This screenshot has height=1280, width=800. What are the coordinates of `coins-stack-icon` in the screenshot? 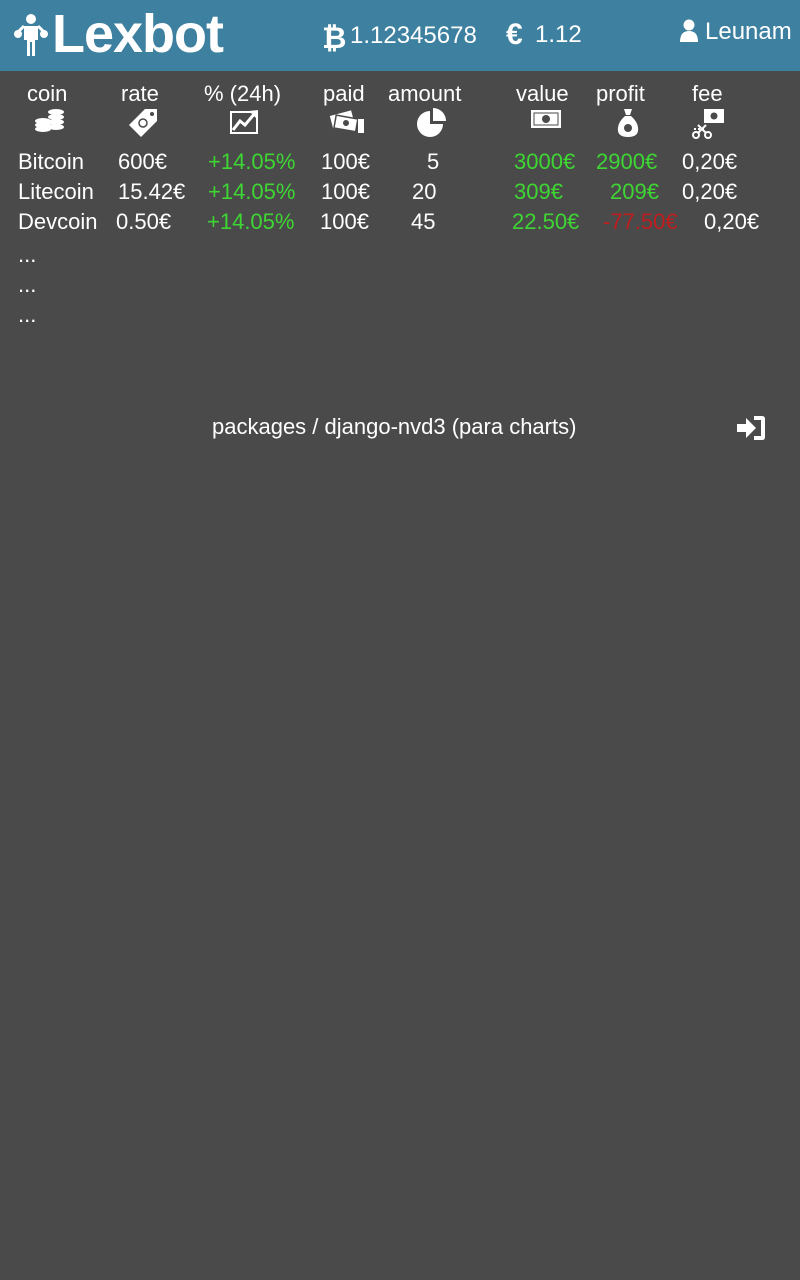 It's located at (50, 121).